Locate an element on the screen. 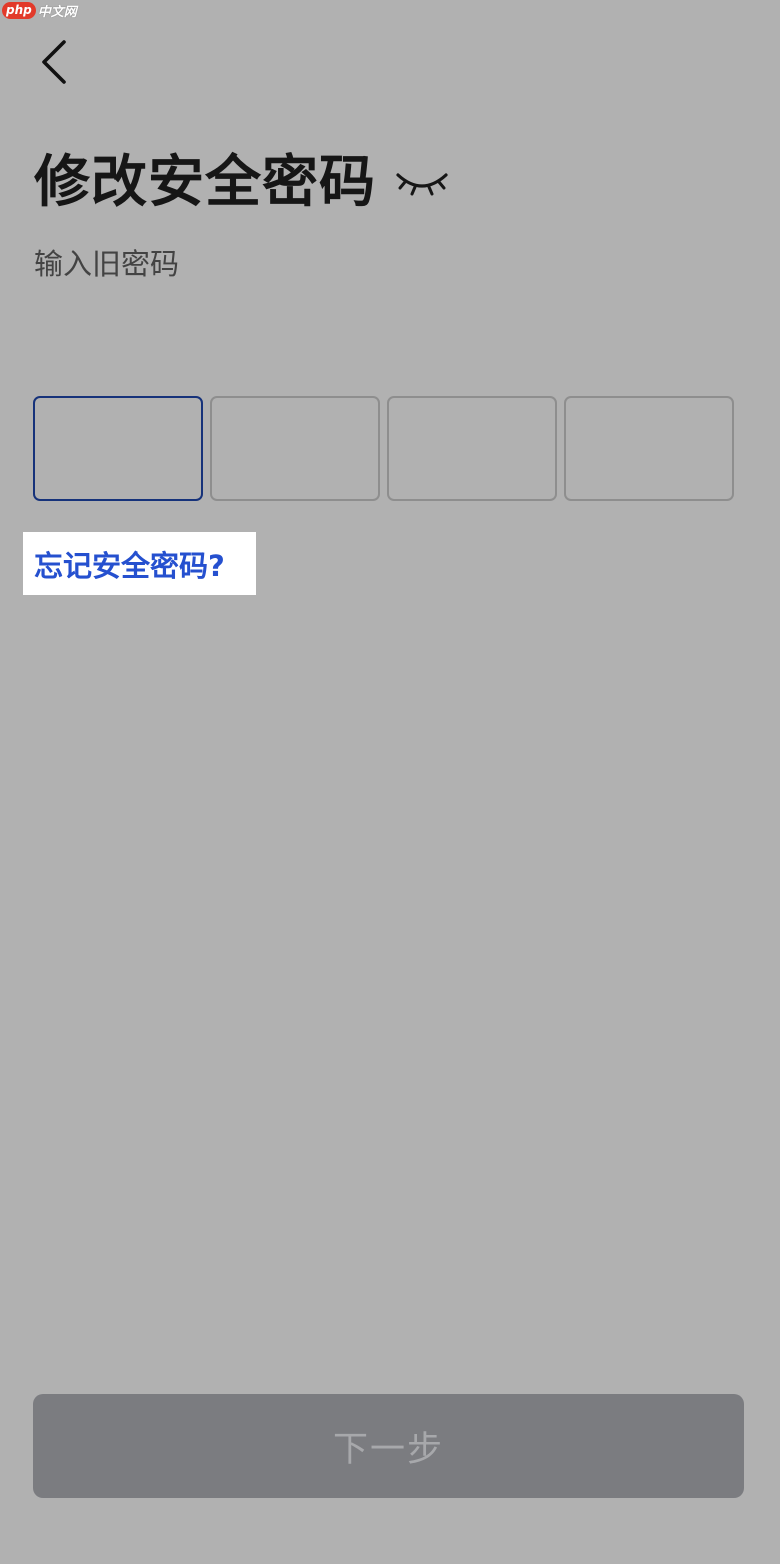 The width and height of the screenshot is (780, 1564). pin-input-group is located at coordinates (383, 448).